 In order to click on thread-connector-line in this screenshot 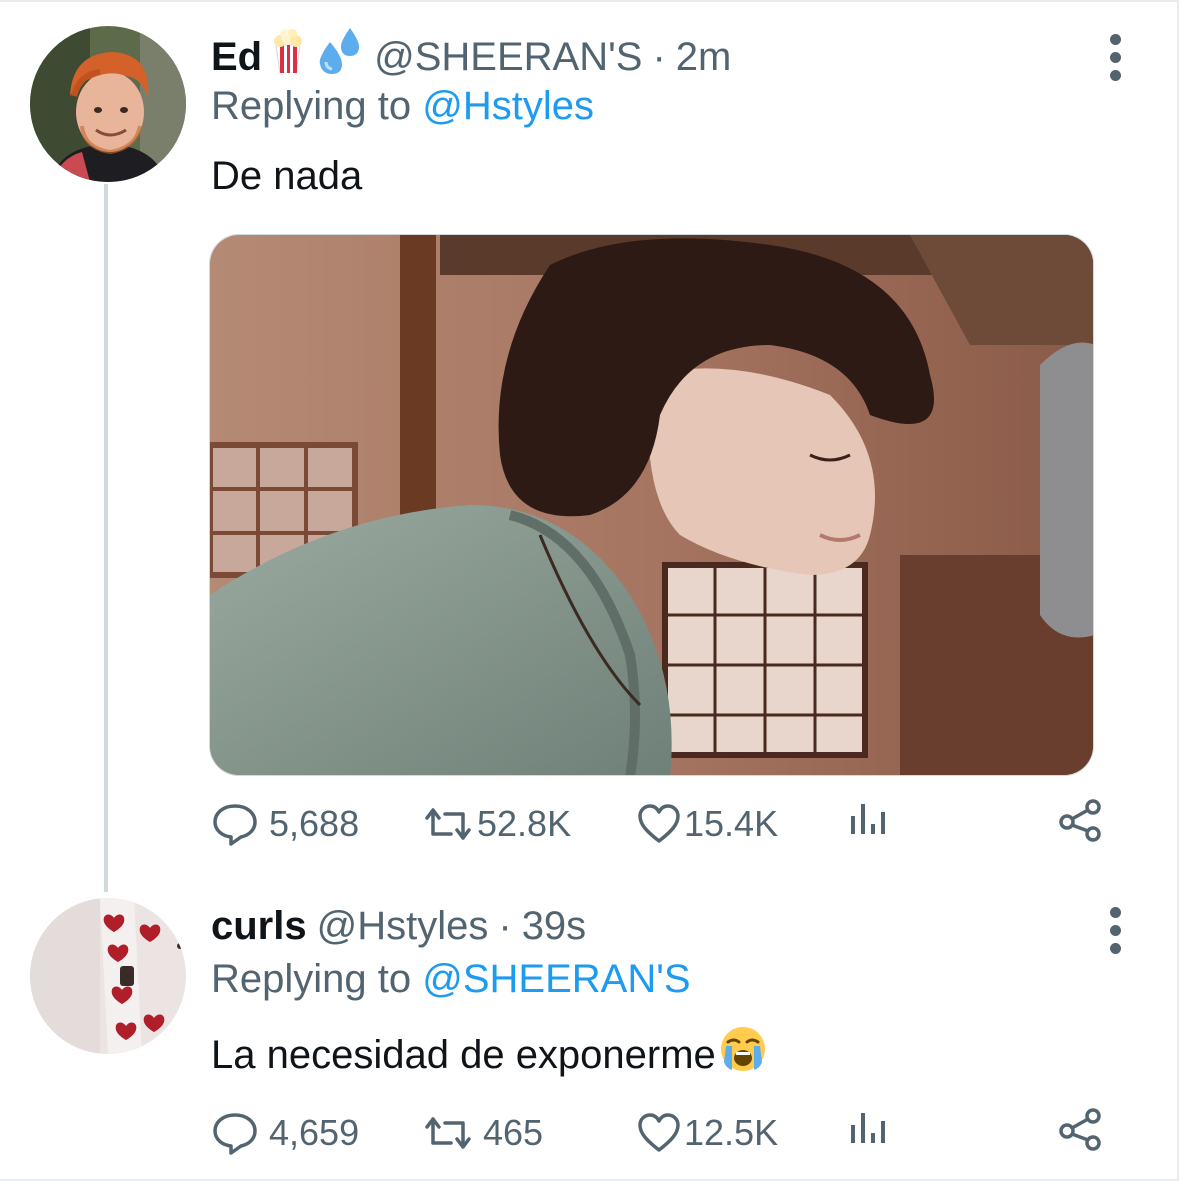, I will do `click(106, 538)`.